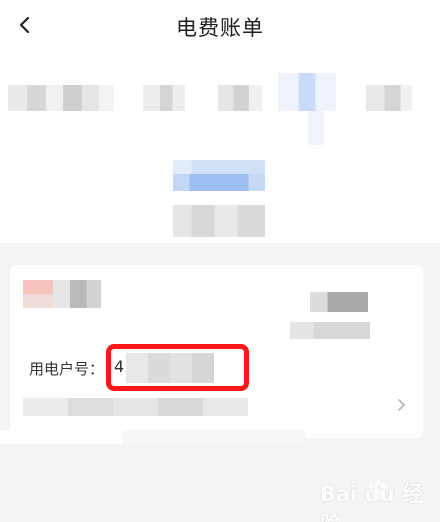  Describe the element at coordinates (67, 369) in the screenshot. I see `account-number-label: 用电户号：` at that location.